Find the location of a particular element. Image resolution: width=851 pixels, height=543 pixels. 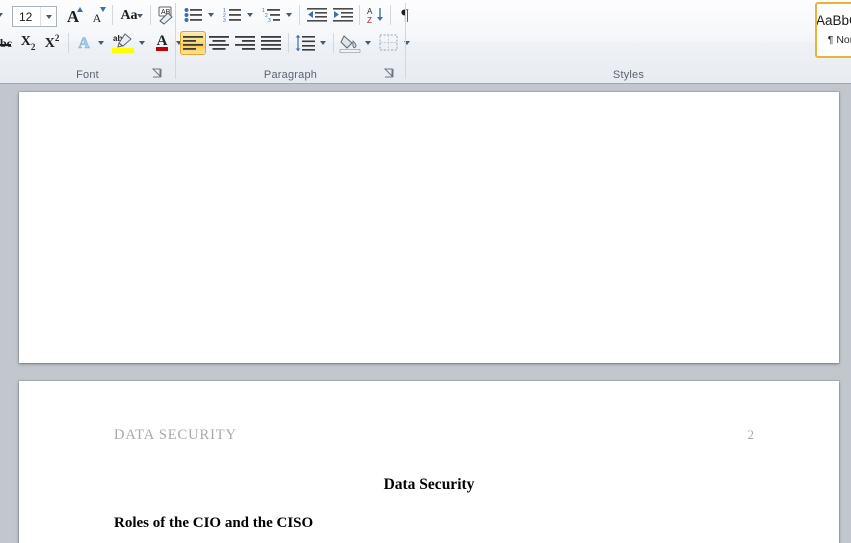

ribbon-group-paragraph: 1 2 3 1 2 3 A Z Paragraph is located at coordinates (293, 41).